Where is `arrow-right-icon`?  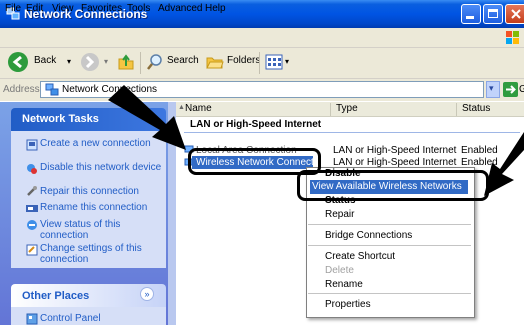 arrow-right-icon is located at coordinates (504, 164).